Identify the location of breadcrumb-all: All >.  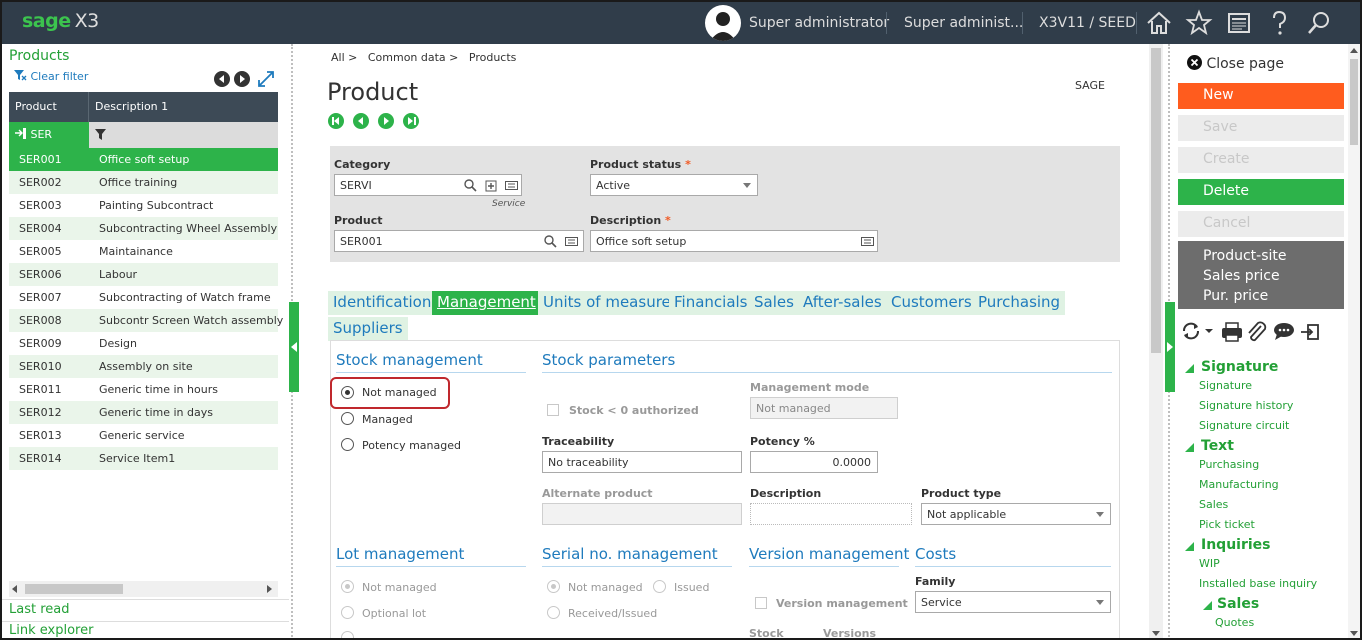
(344, 57).